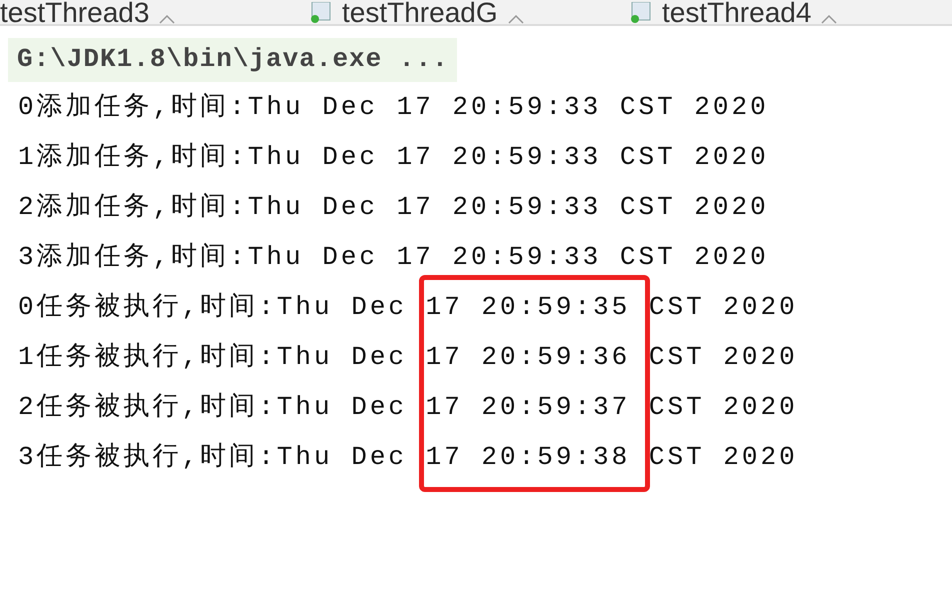 The width and height of the screenshot is (952, 592). What do you see at coordinates (780, 12) in the screenshot?
I see `tab: testThread4` at bounding box center [780, 12].